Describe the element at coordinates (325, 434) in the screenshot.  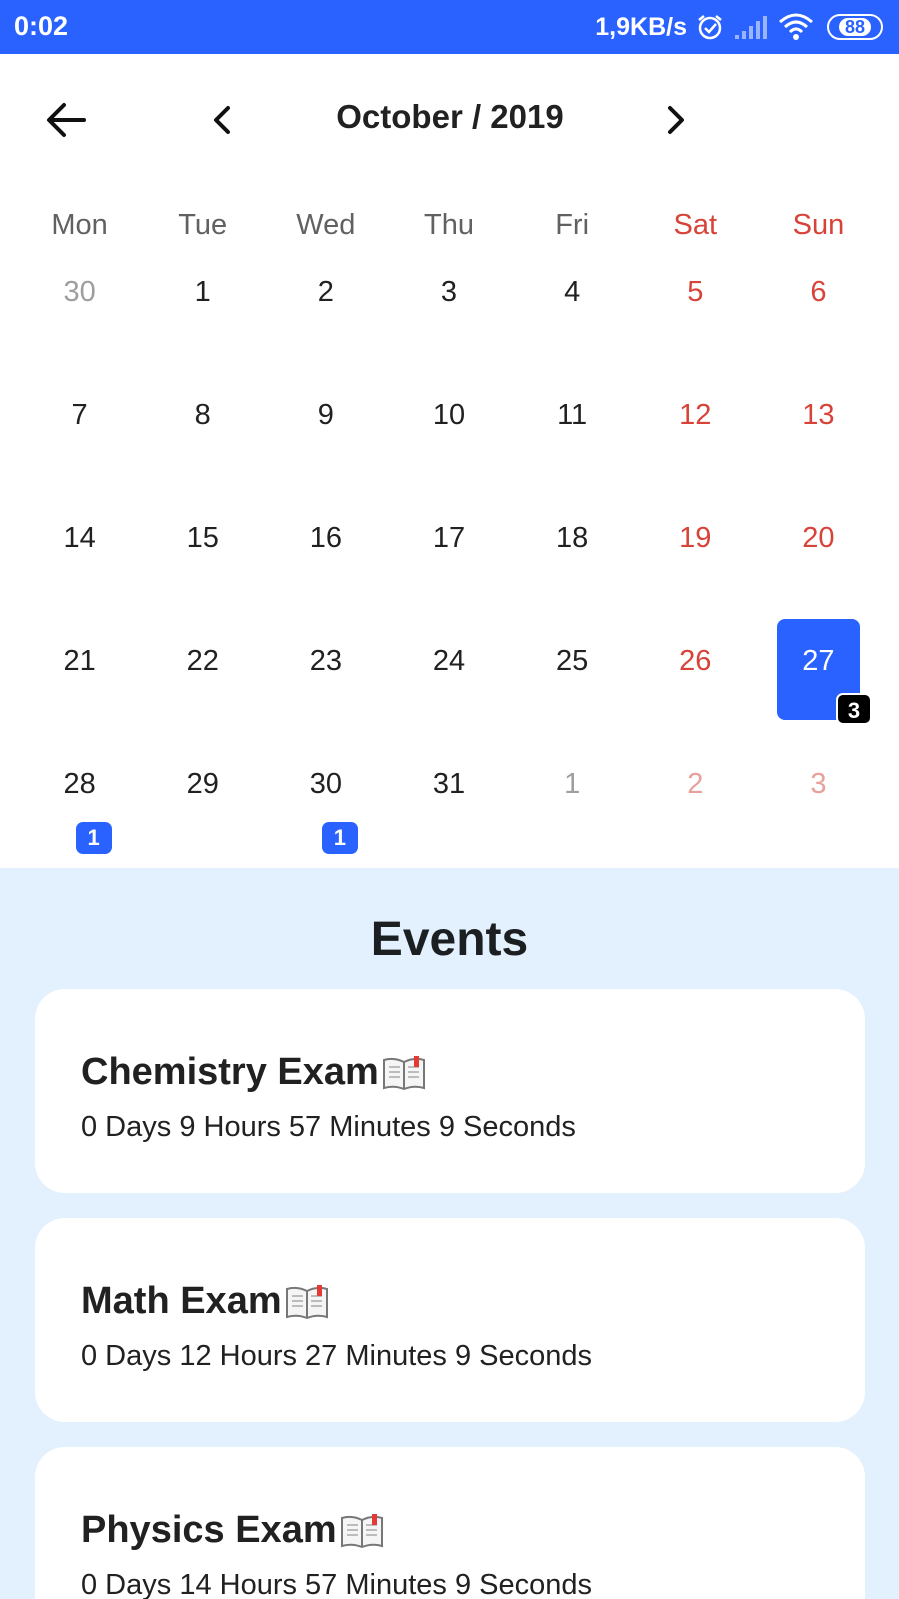
I see `calendar-day: 9` at that location.